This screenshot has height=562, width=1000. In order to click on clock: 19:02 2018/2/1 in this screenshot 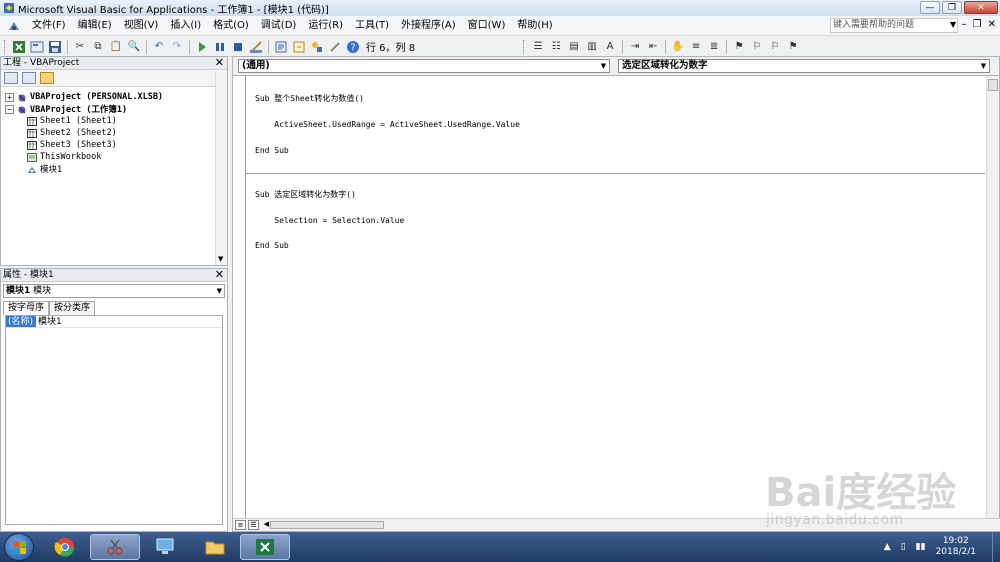, I will do `click(956, 547)`.